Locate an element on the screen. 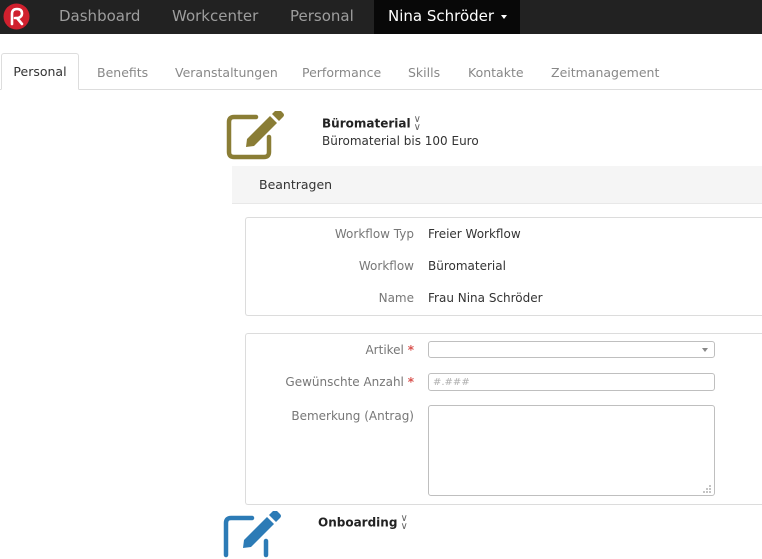  workflow-title: Büromaterial ∨ ∨ is located at coordinates (371, 124).